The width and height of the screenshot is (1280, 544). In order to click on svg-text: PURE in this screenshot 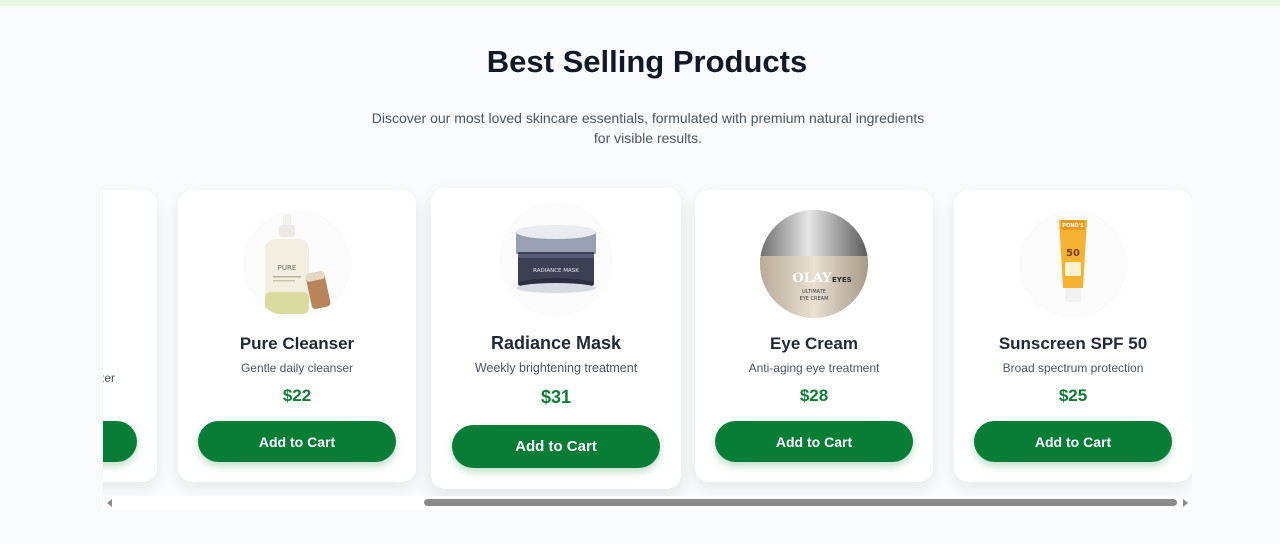, I will do `click(287, 268)`.